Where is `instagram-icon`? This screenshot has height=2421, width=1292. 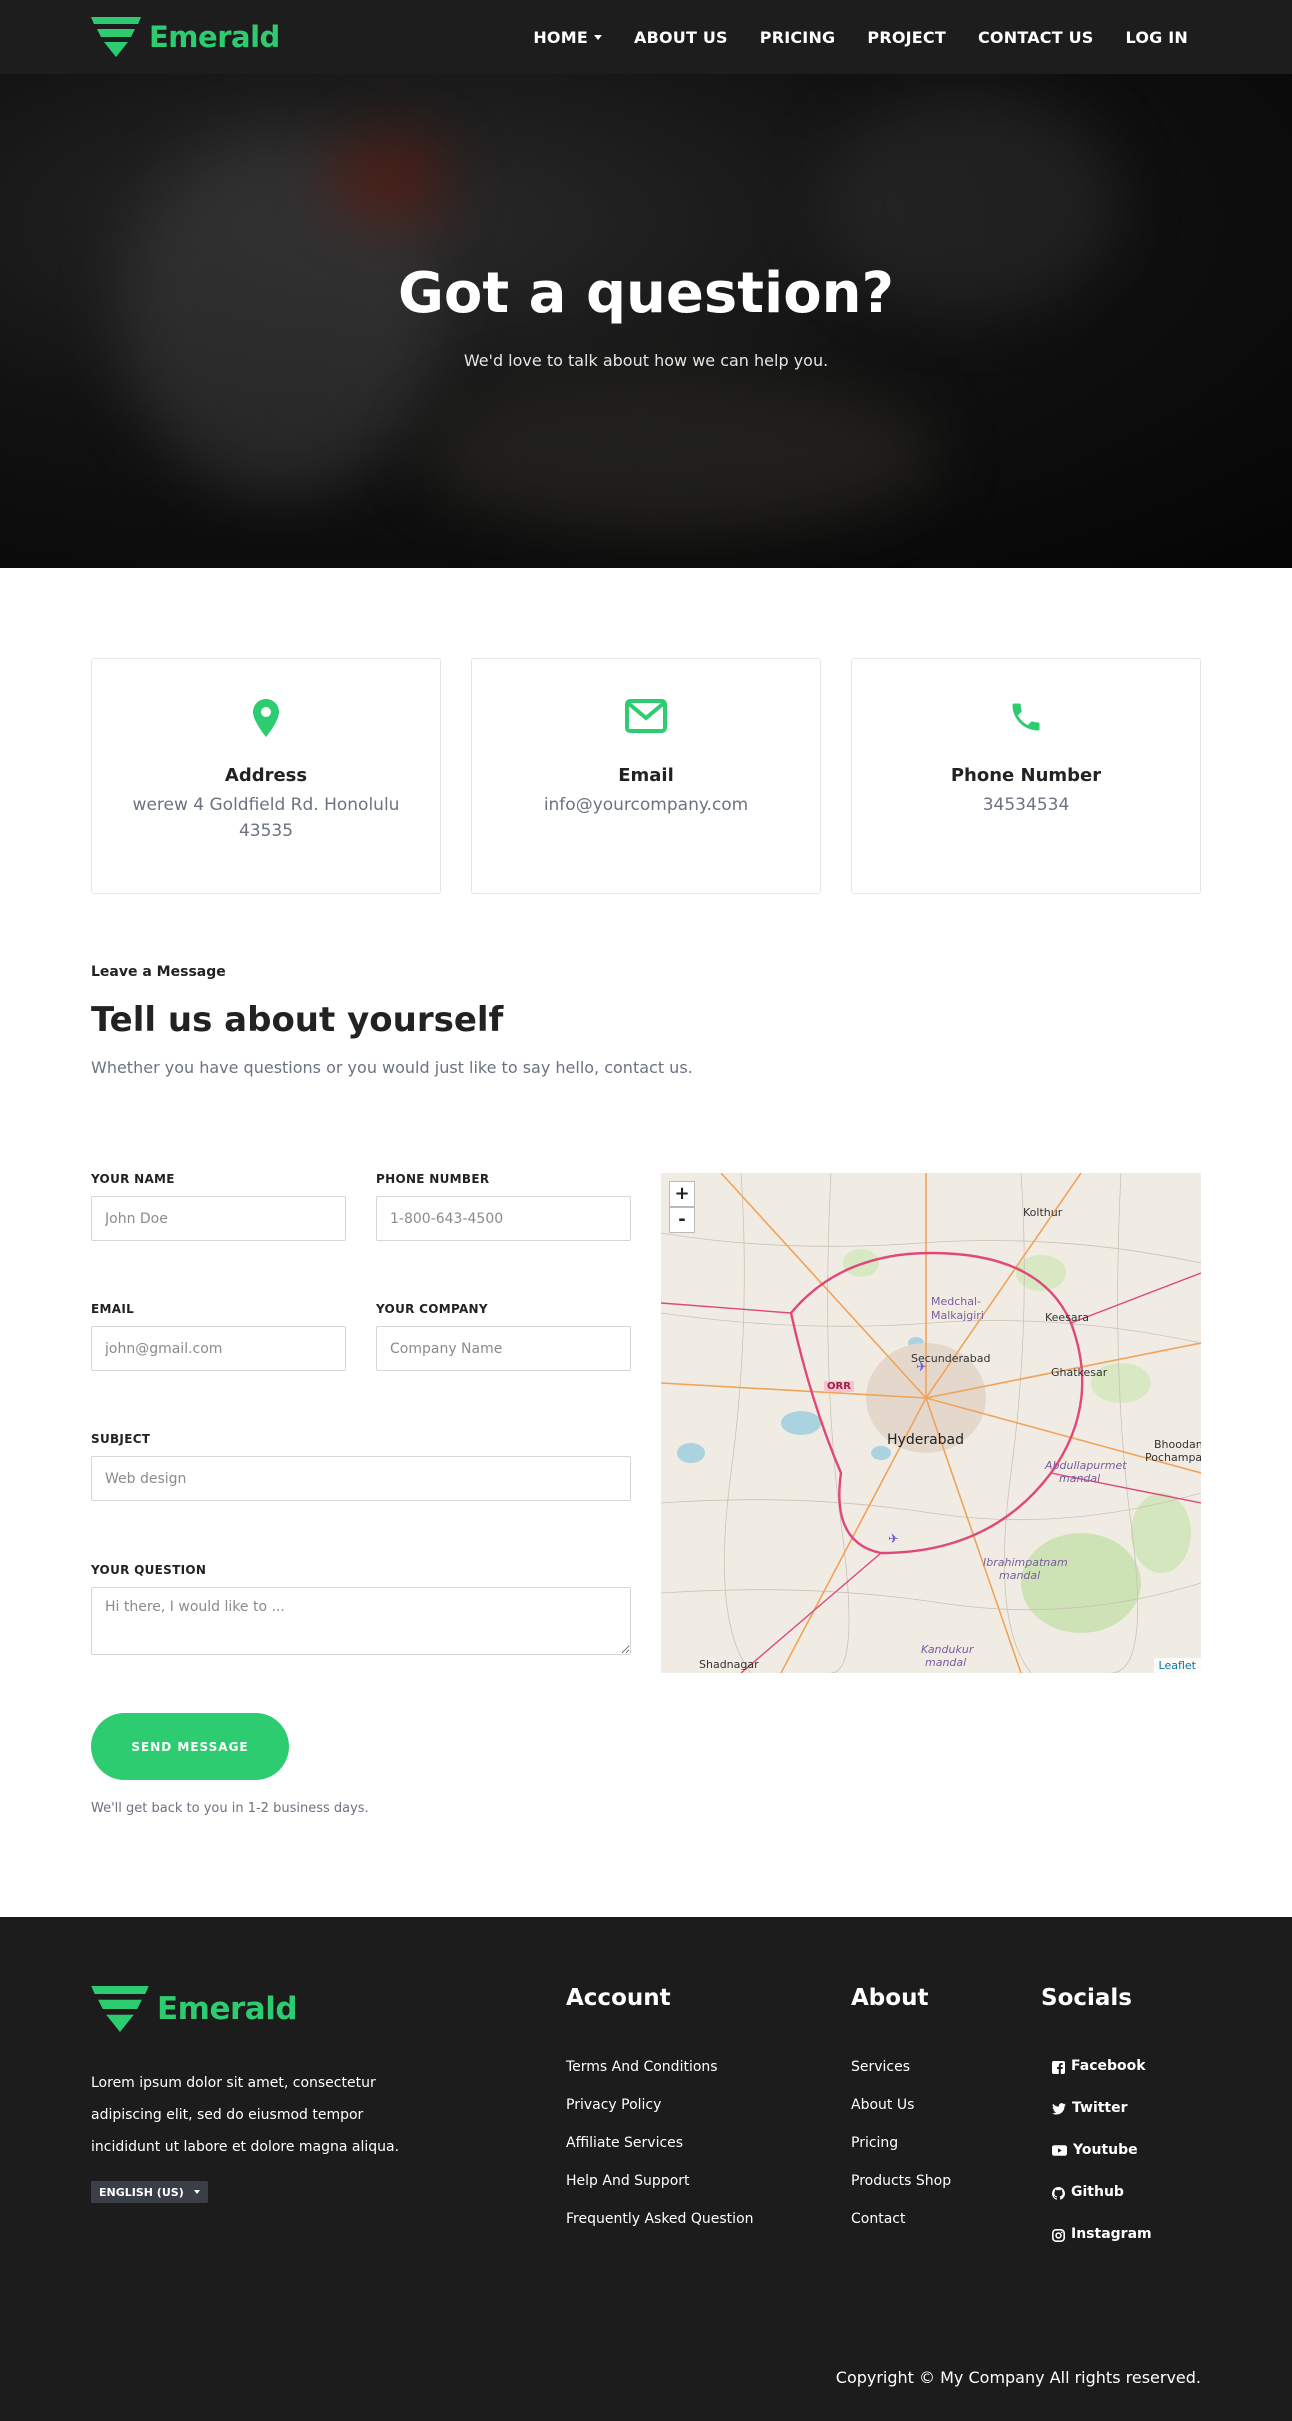 instagram-icon is located at coordinates (1058, 2235).